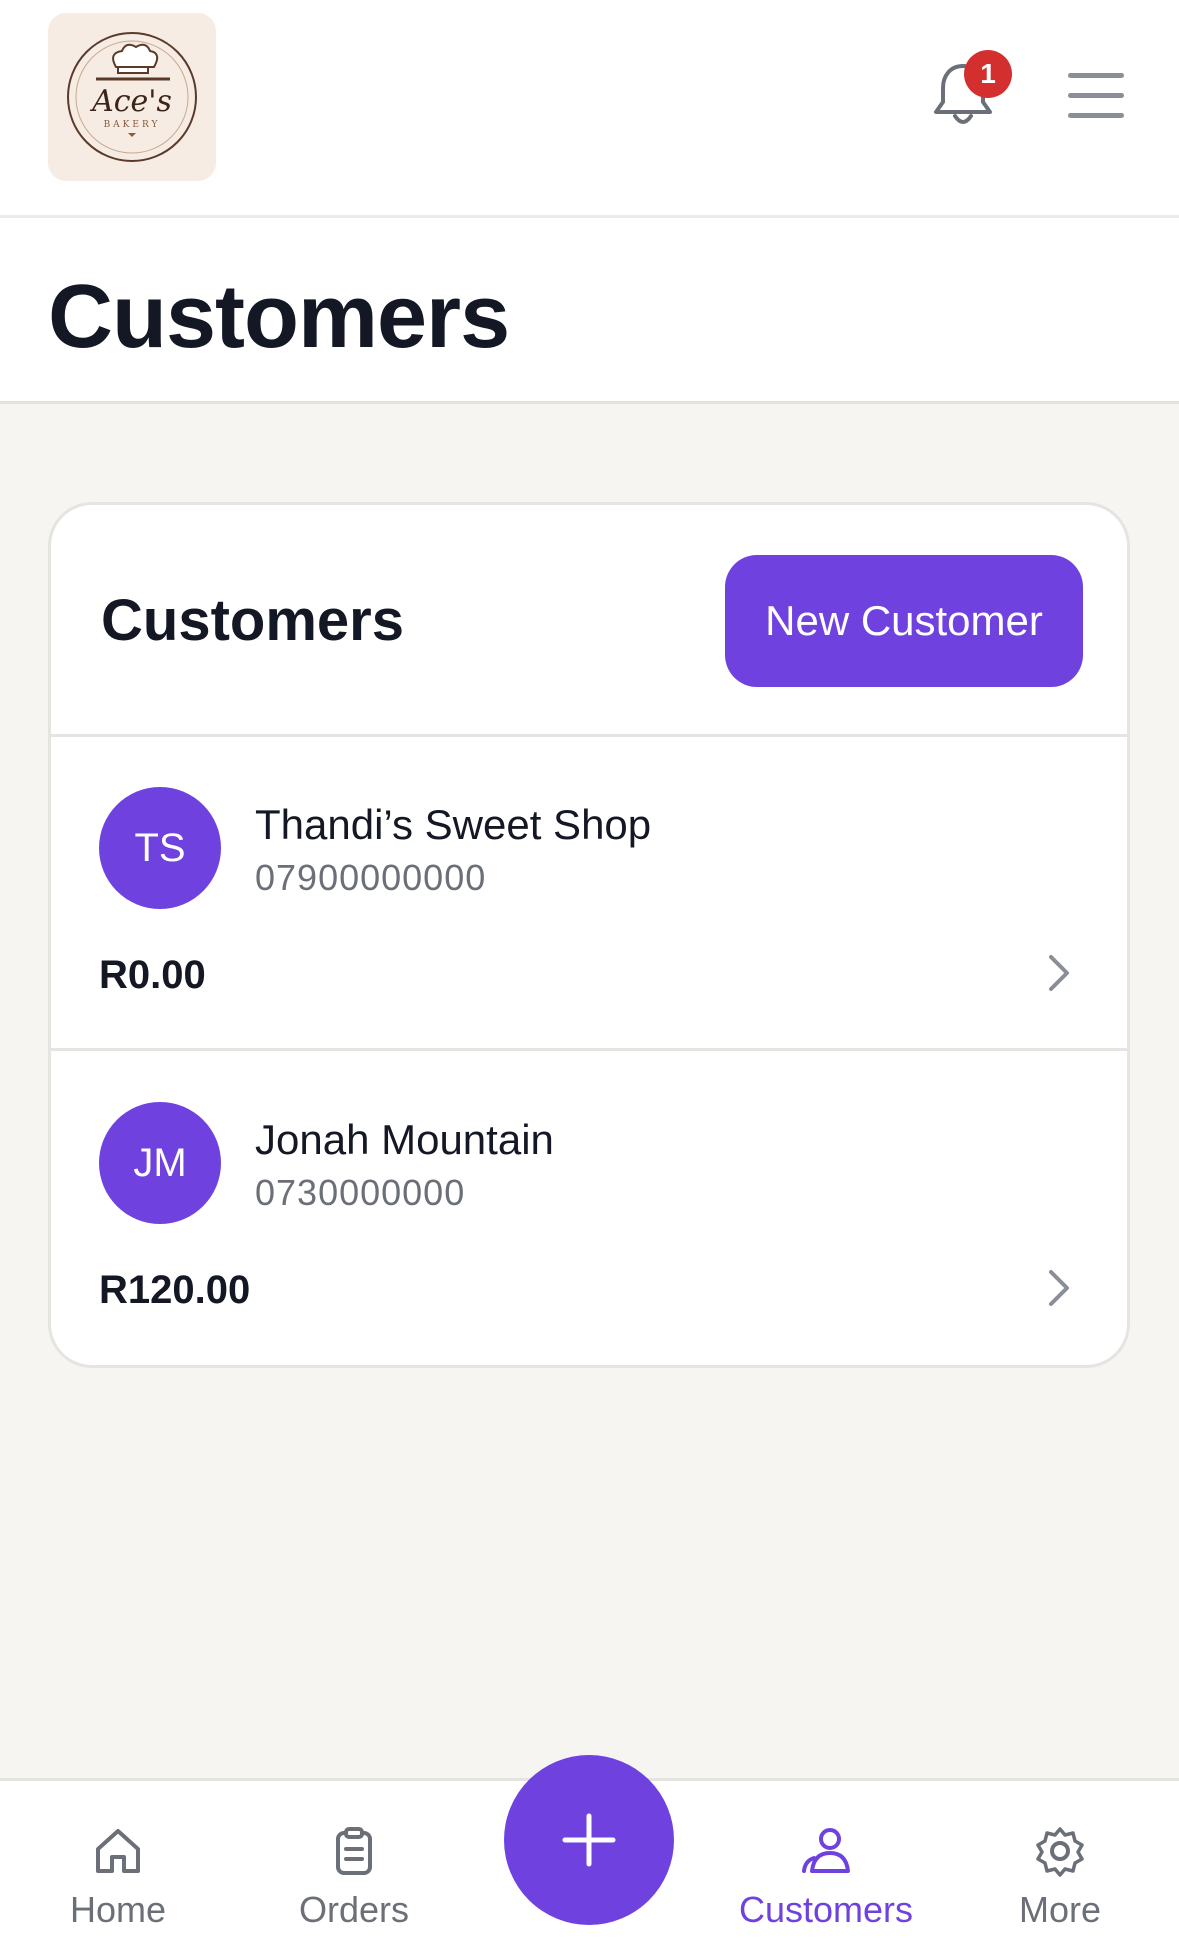 This screenshot has width=1179, height=1948. I want to click on customer-name: Jonah Mountain, so click(404, 1139).